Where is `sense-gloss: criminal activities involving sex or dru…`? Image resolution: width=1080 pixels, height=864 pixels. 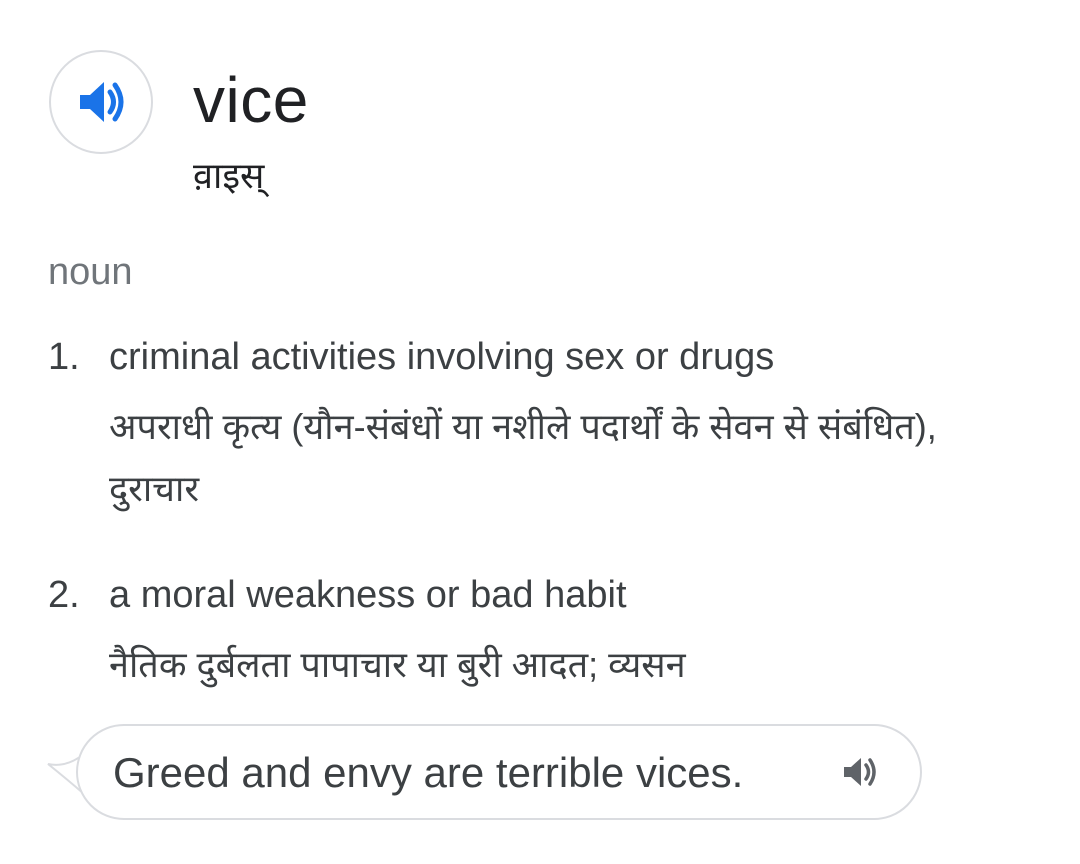
sense-gloss: criminal activities involving sex or dru… is located at coordinates (442, 357).